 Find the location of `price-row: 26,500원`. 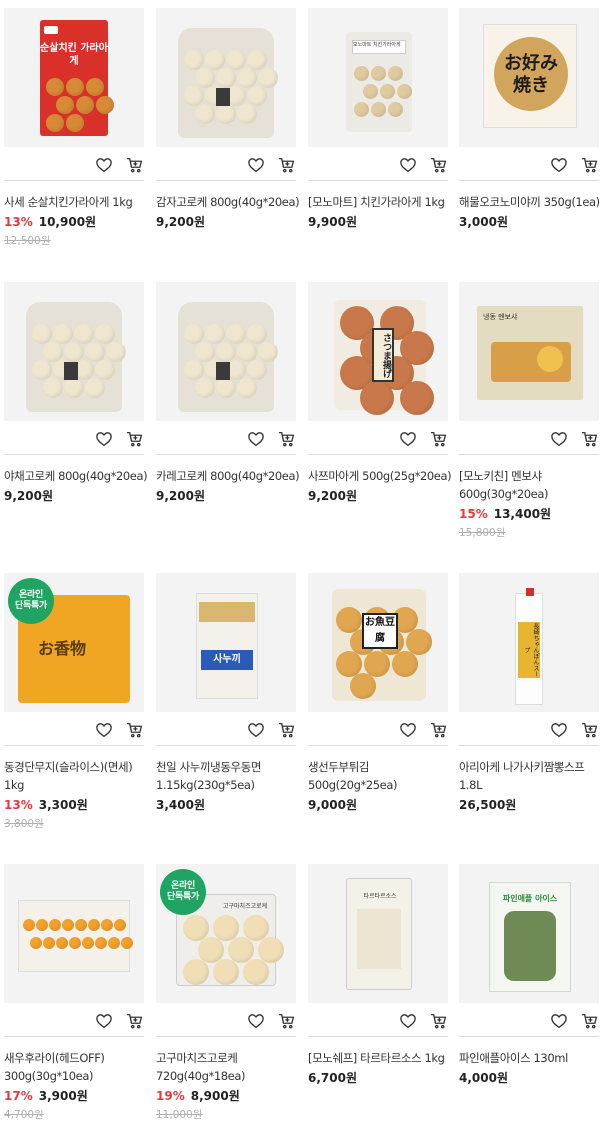

price-row: 26,500원 is located at coordinates (533, 805).